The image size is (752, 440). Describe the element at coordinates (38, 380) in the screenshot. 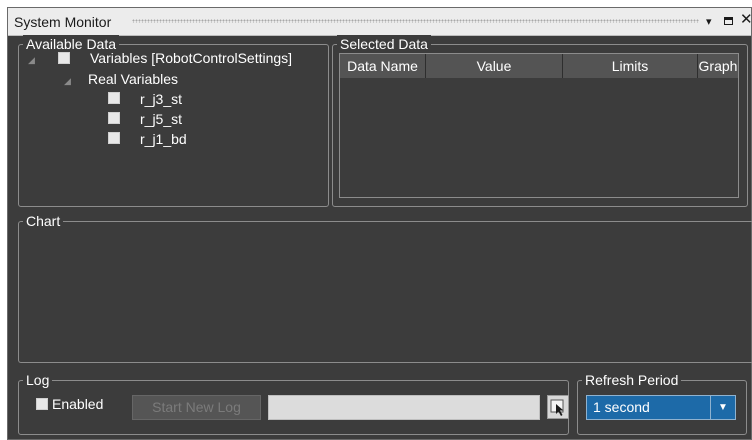

I see `log-legend: Log` at that location.